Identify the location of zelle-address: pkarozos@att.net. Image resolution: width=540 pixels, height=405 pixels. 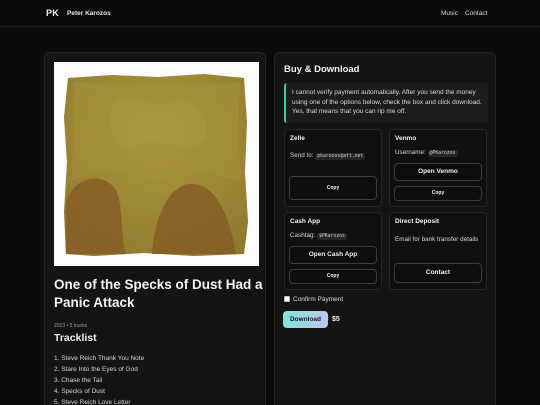
(340, 156).